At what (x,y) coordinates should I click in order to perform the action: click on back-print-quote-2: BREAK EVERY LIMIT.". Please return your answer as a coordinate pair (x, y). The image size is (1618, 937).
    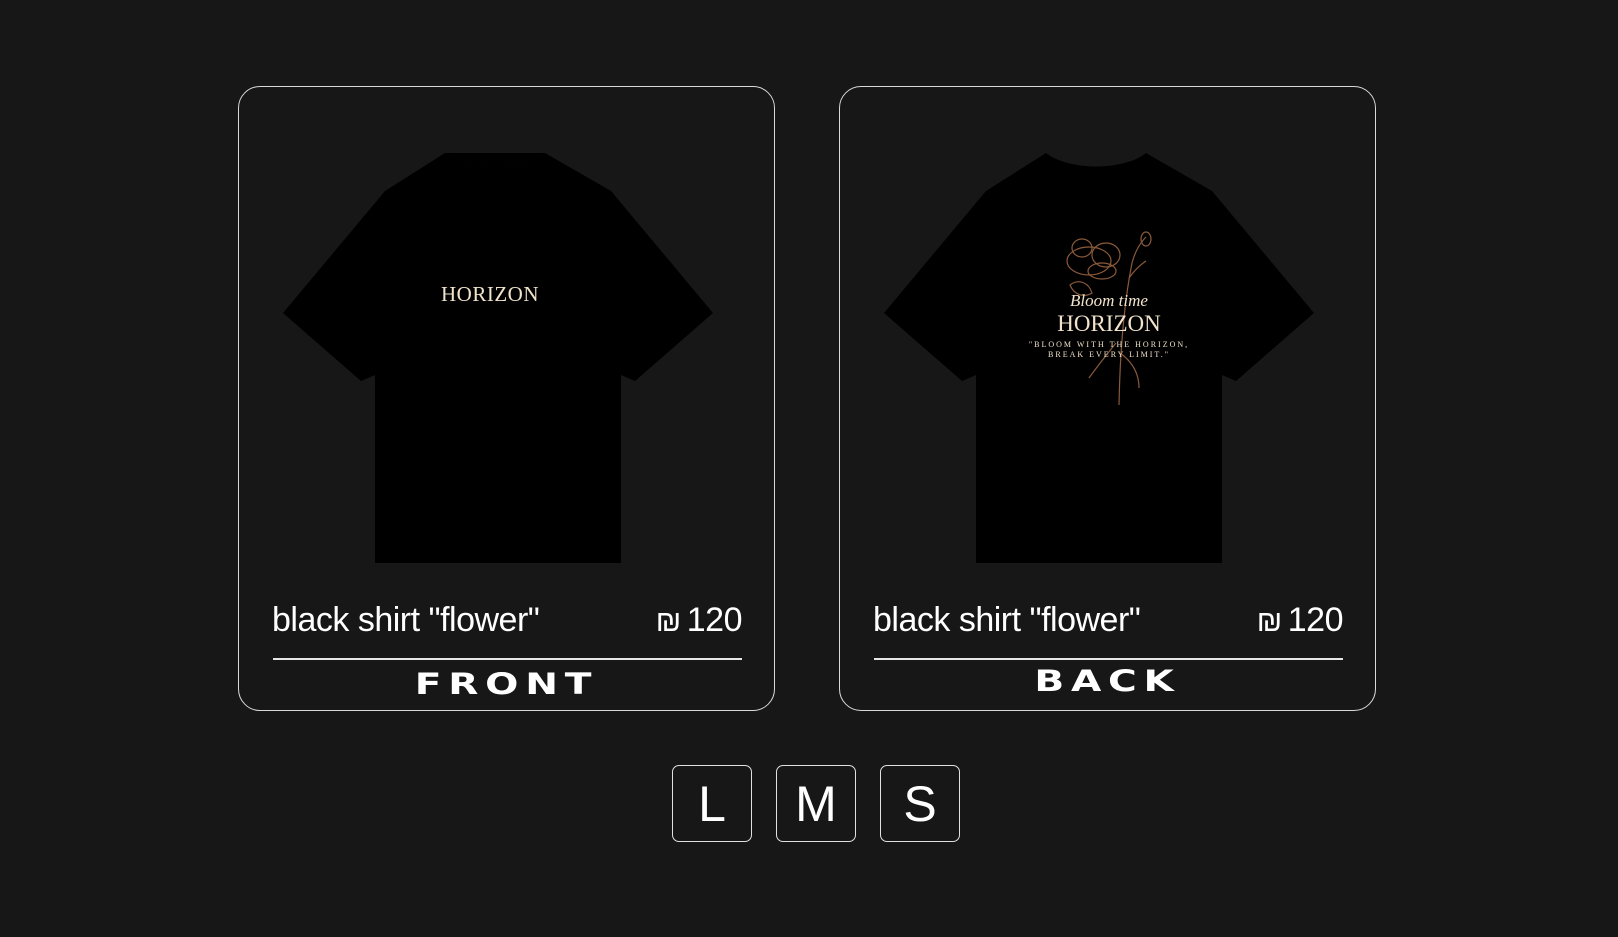
    Looking at the image, I should click on (1109, 354).